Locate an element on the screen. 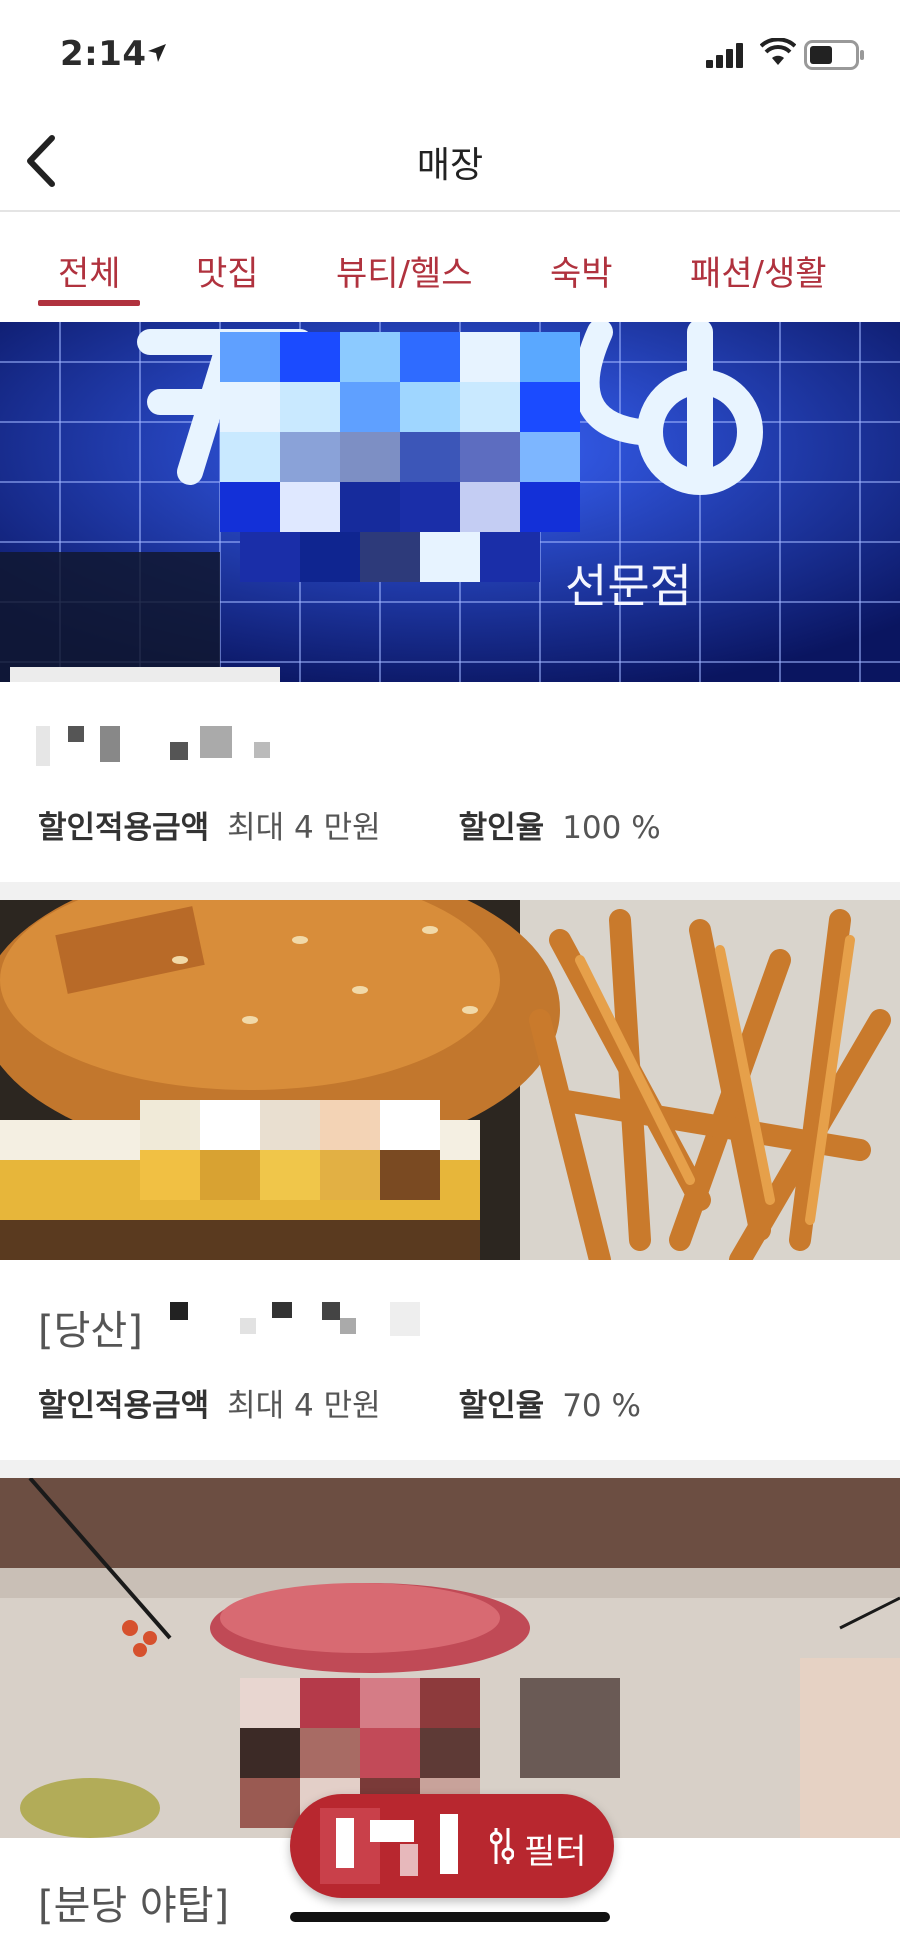 The width and height of the screenshot is (900, 1949). tab-all: 전체 is located at coordinates (89, 270).